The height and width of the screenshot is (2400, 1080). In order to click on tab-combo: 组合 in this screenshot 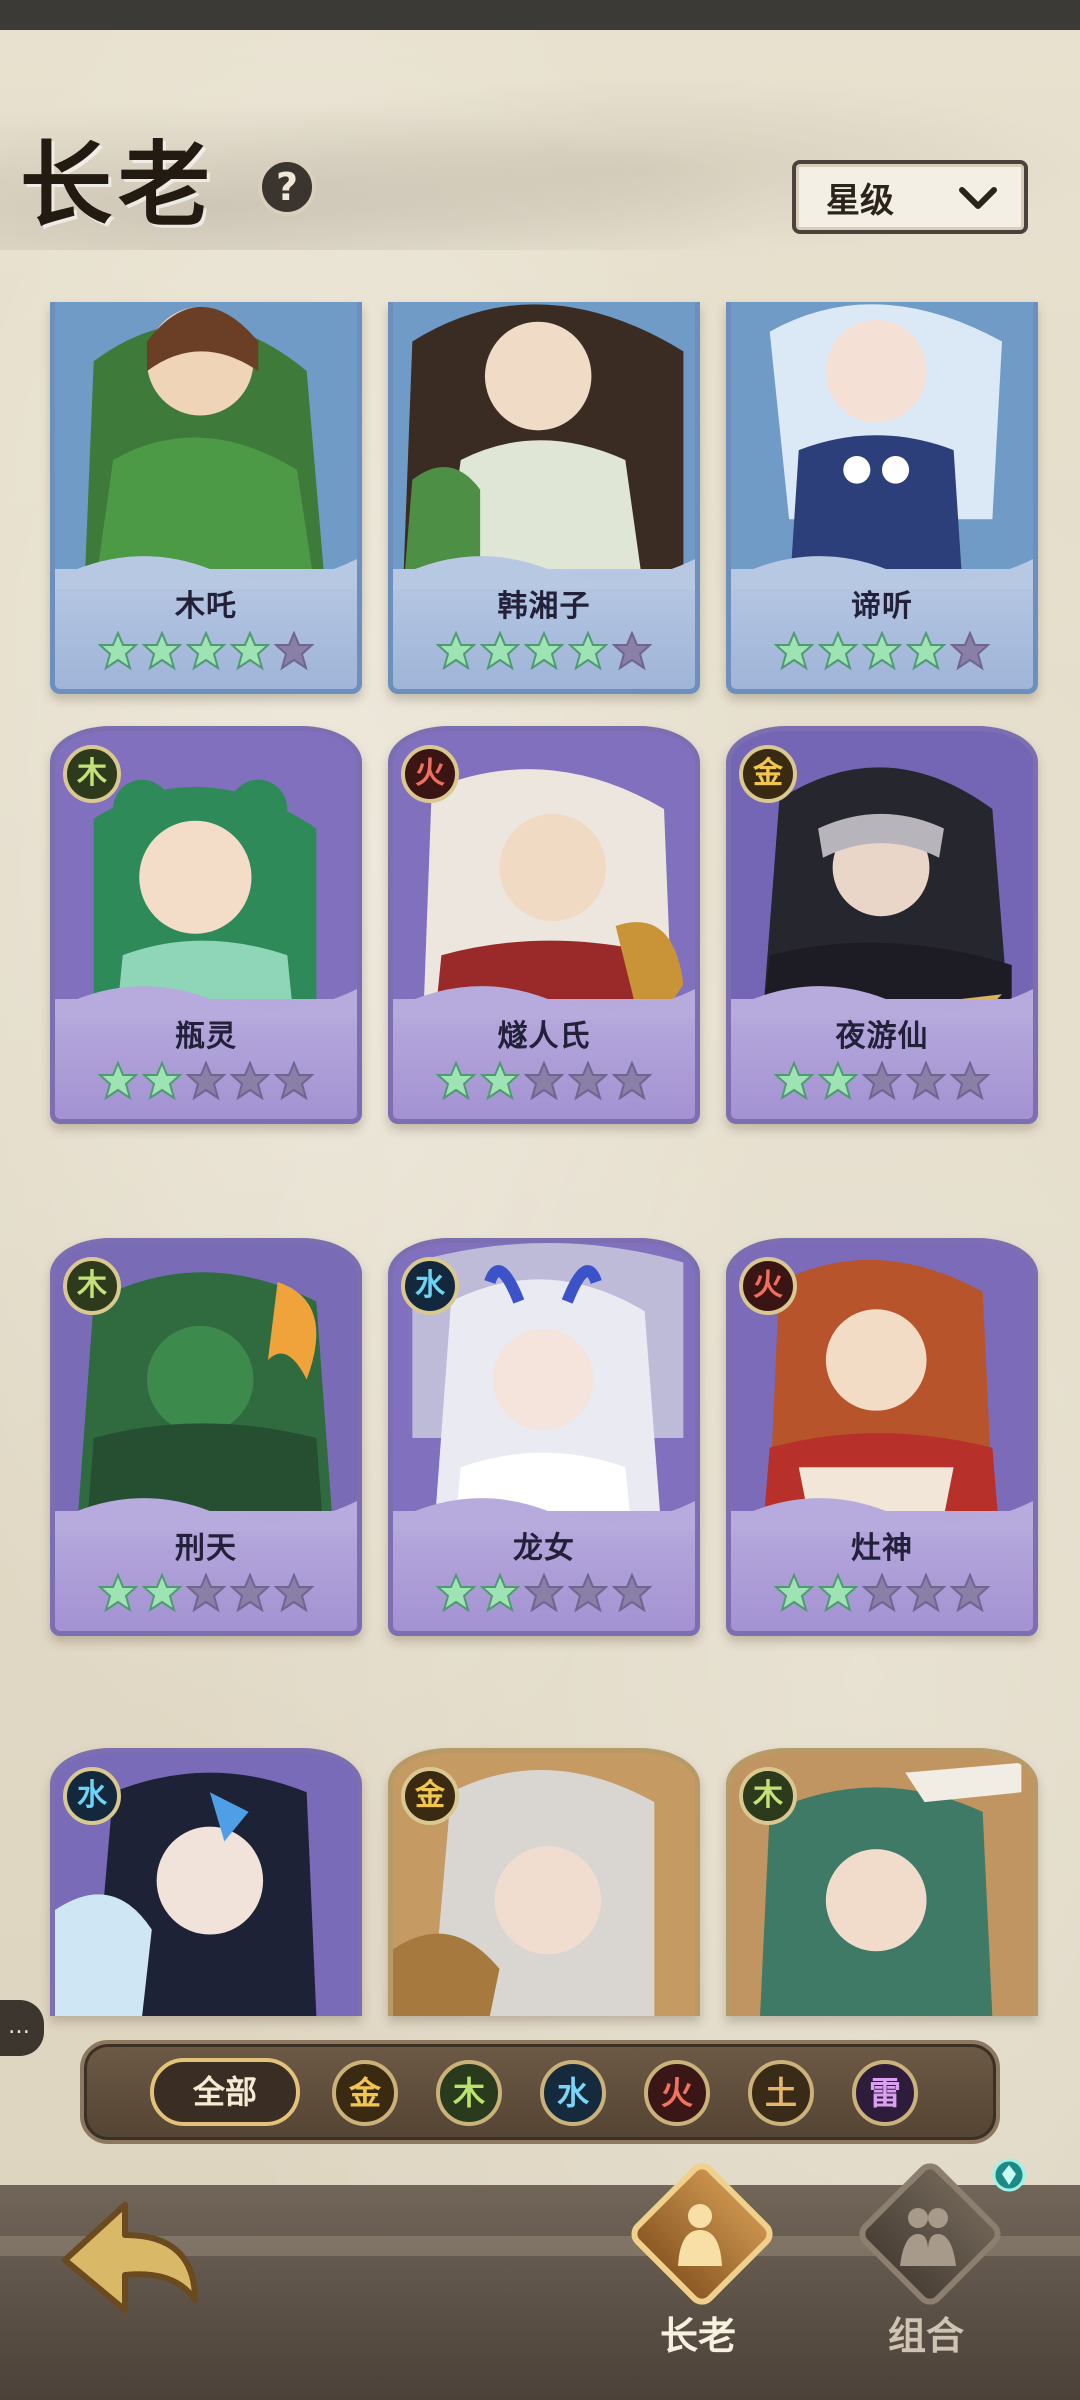, I will do `click(926, 2258)`.